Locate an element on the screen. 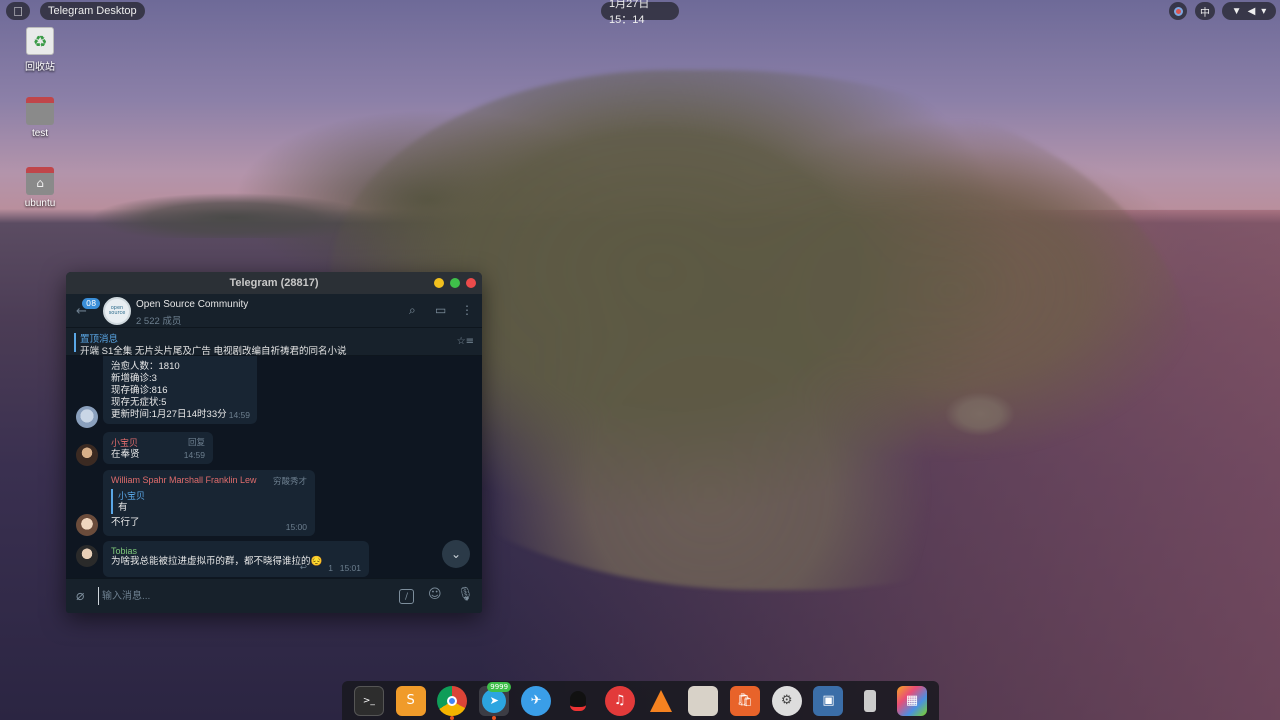  desktop-icon-ubuntu: ⌂ ubuntu is located at coordinates (40, 188).